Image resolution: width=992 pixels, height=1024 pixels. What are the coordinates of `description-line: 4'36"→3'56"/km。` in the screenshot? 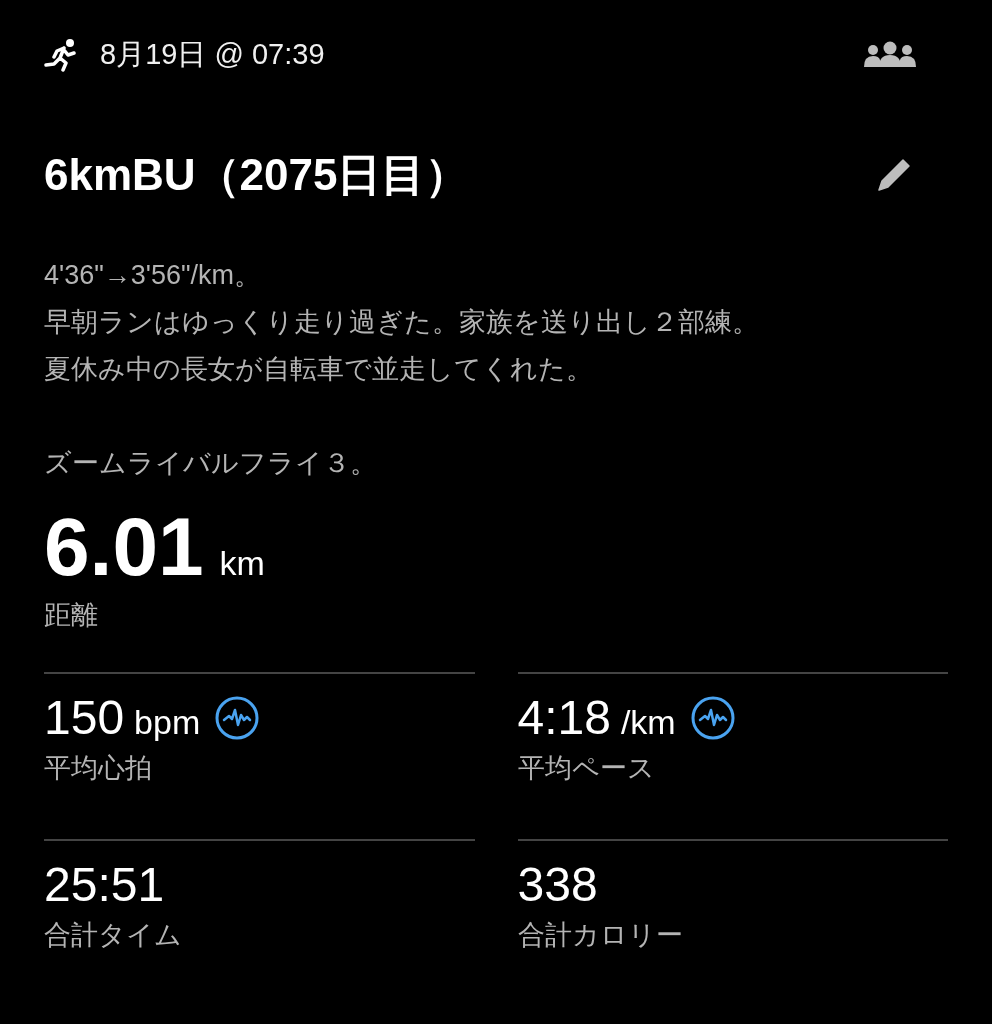 It's located at (153, 275).